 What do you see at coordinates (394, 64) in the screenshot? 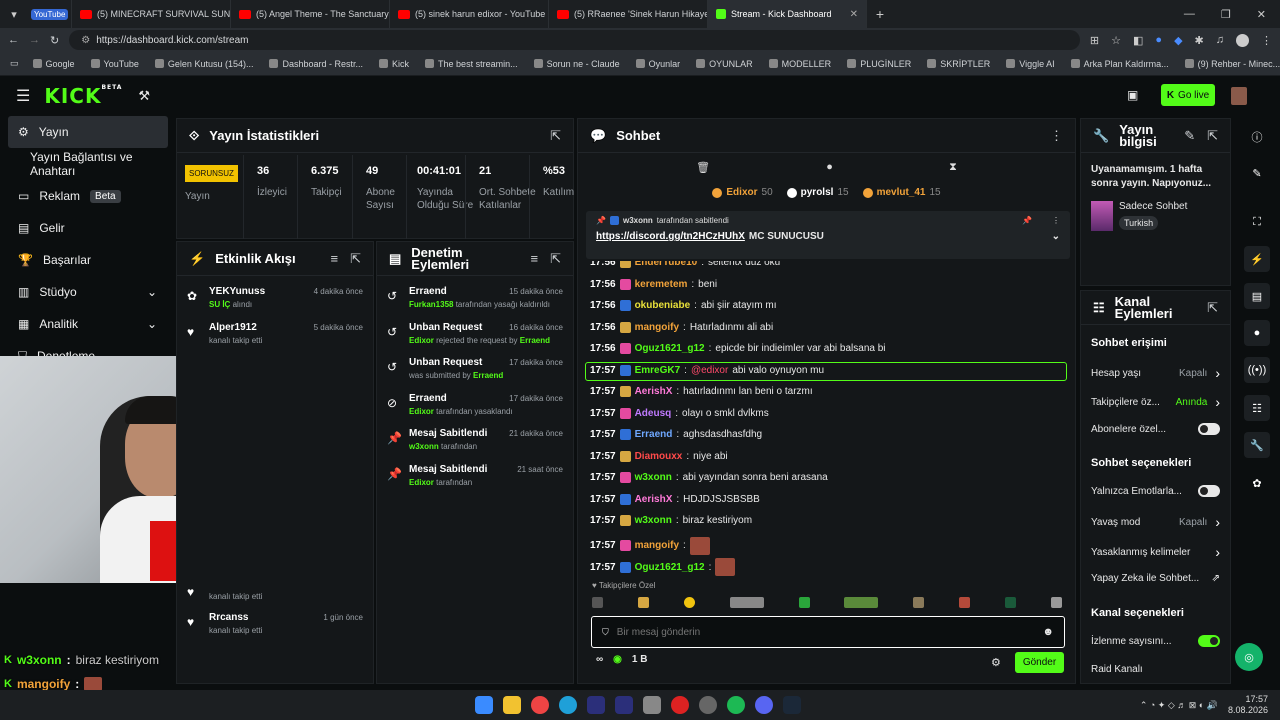
I see `bookmark-item: Kick` at bounding box center [394, 64].